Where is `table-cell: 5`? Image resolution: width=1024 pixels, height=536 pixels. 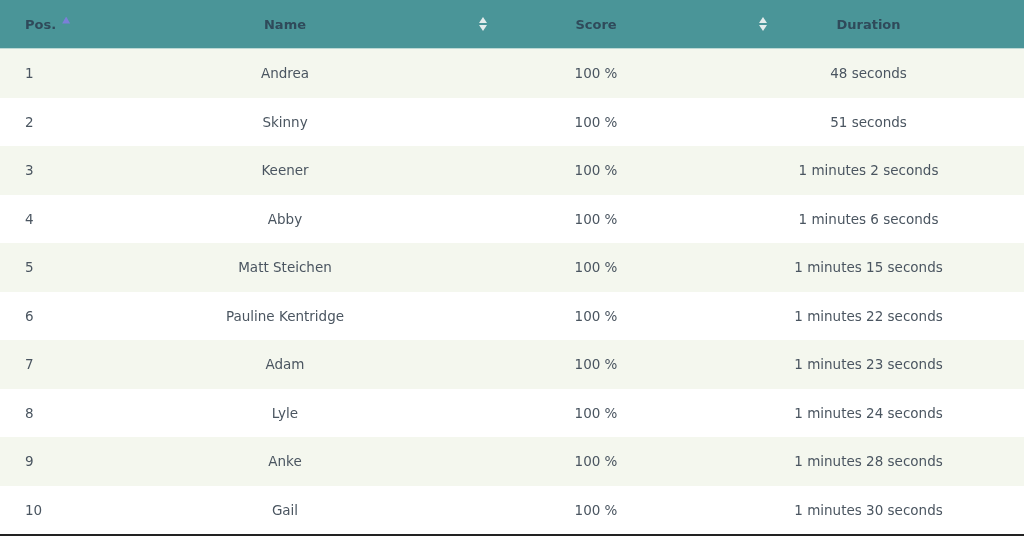 table-cell: 5 is located at coordinates (29, 267).